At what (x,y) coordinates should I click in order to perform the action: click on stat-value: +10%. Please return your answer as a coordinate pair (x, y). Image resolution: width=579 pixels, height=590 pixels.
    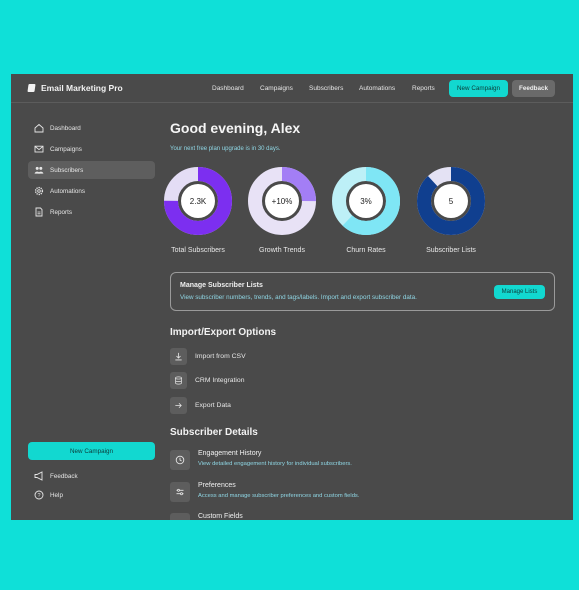
    Looking at the image, I should click on (282, 201).